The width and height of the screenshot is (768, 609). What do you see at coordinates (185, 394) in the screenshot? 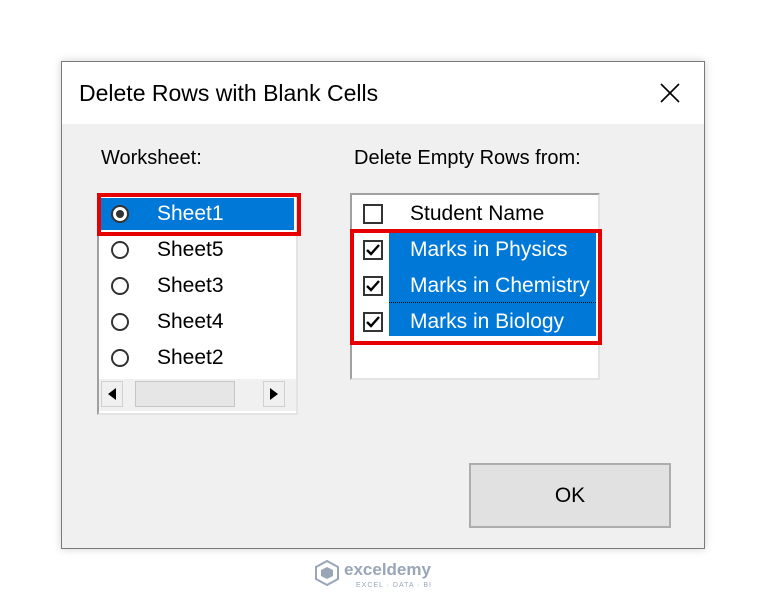
I see `scrollbar-thumb` at bounding box center [185, 394].